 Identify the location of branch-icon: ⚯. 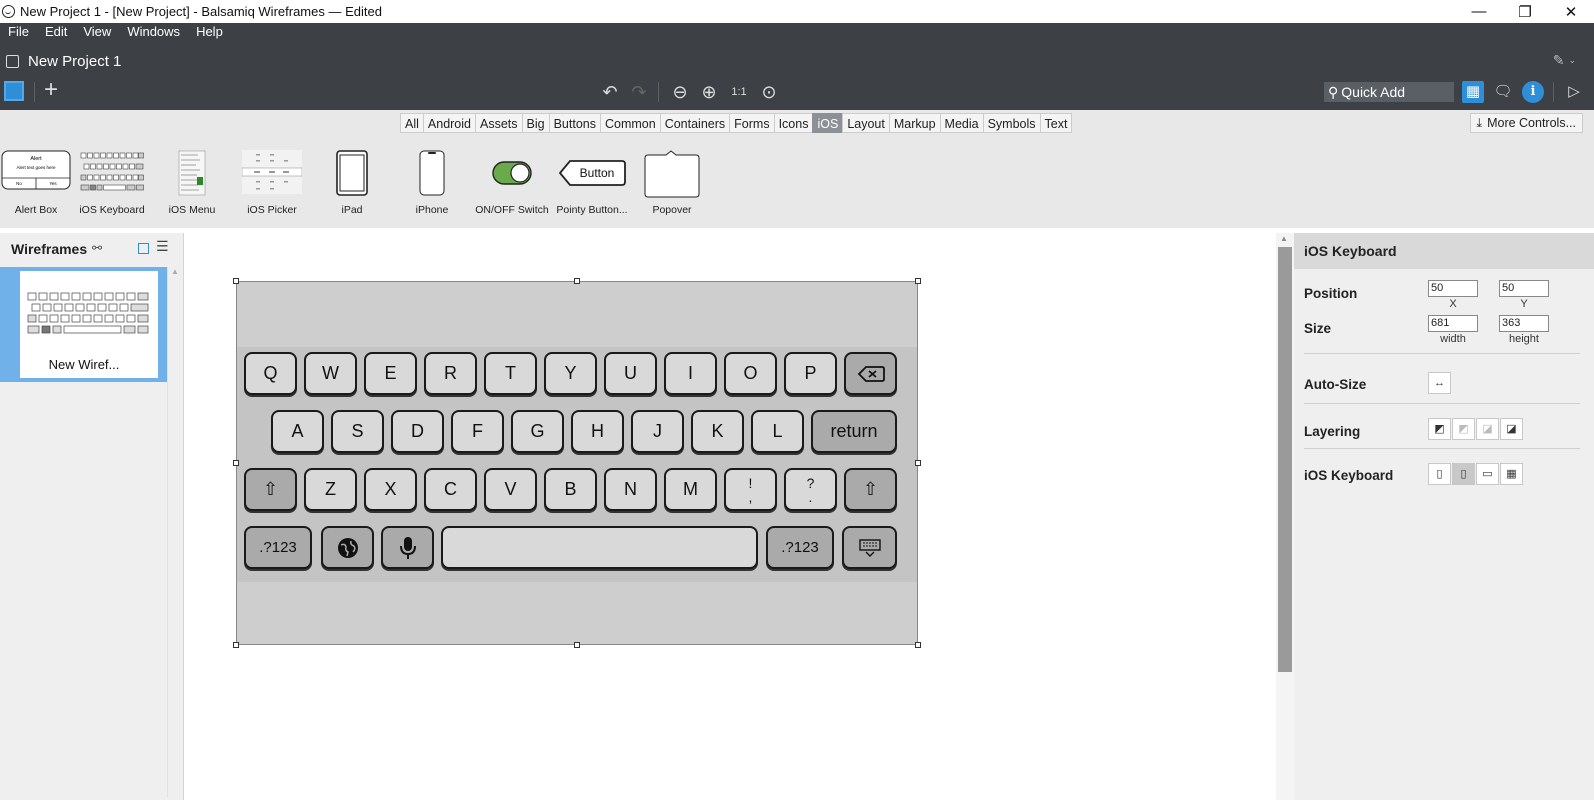
(97, 248).